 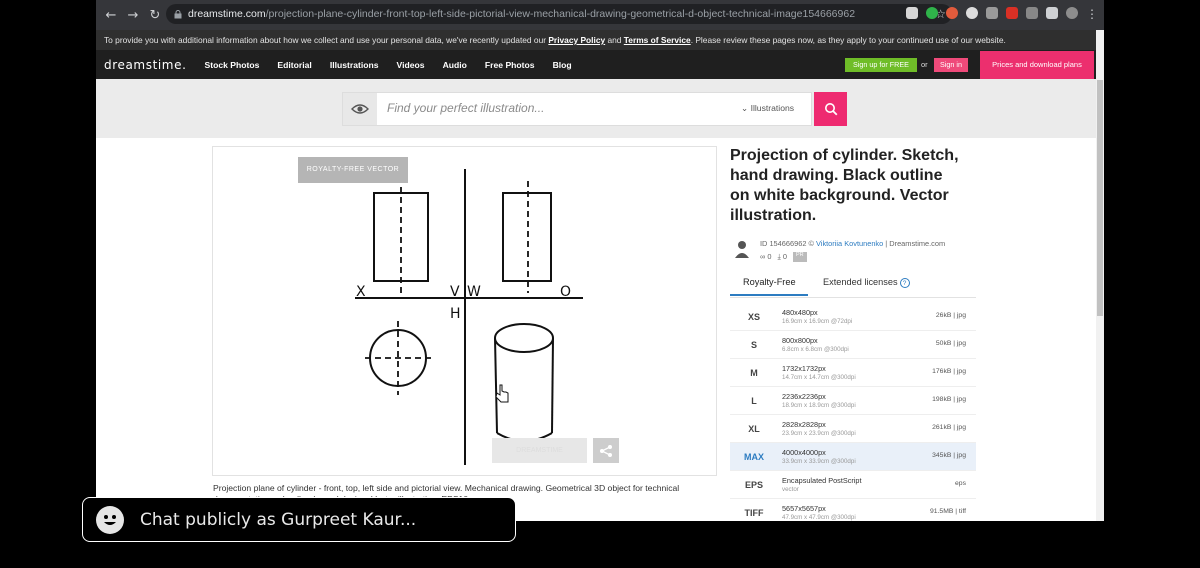 I want to click on size-dimensions: 480x480px, so click(x=800, y=312).